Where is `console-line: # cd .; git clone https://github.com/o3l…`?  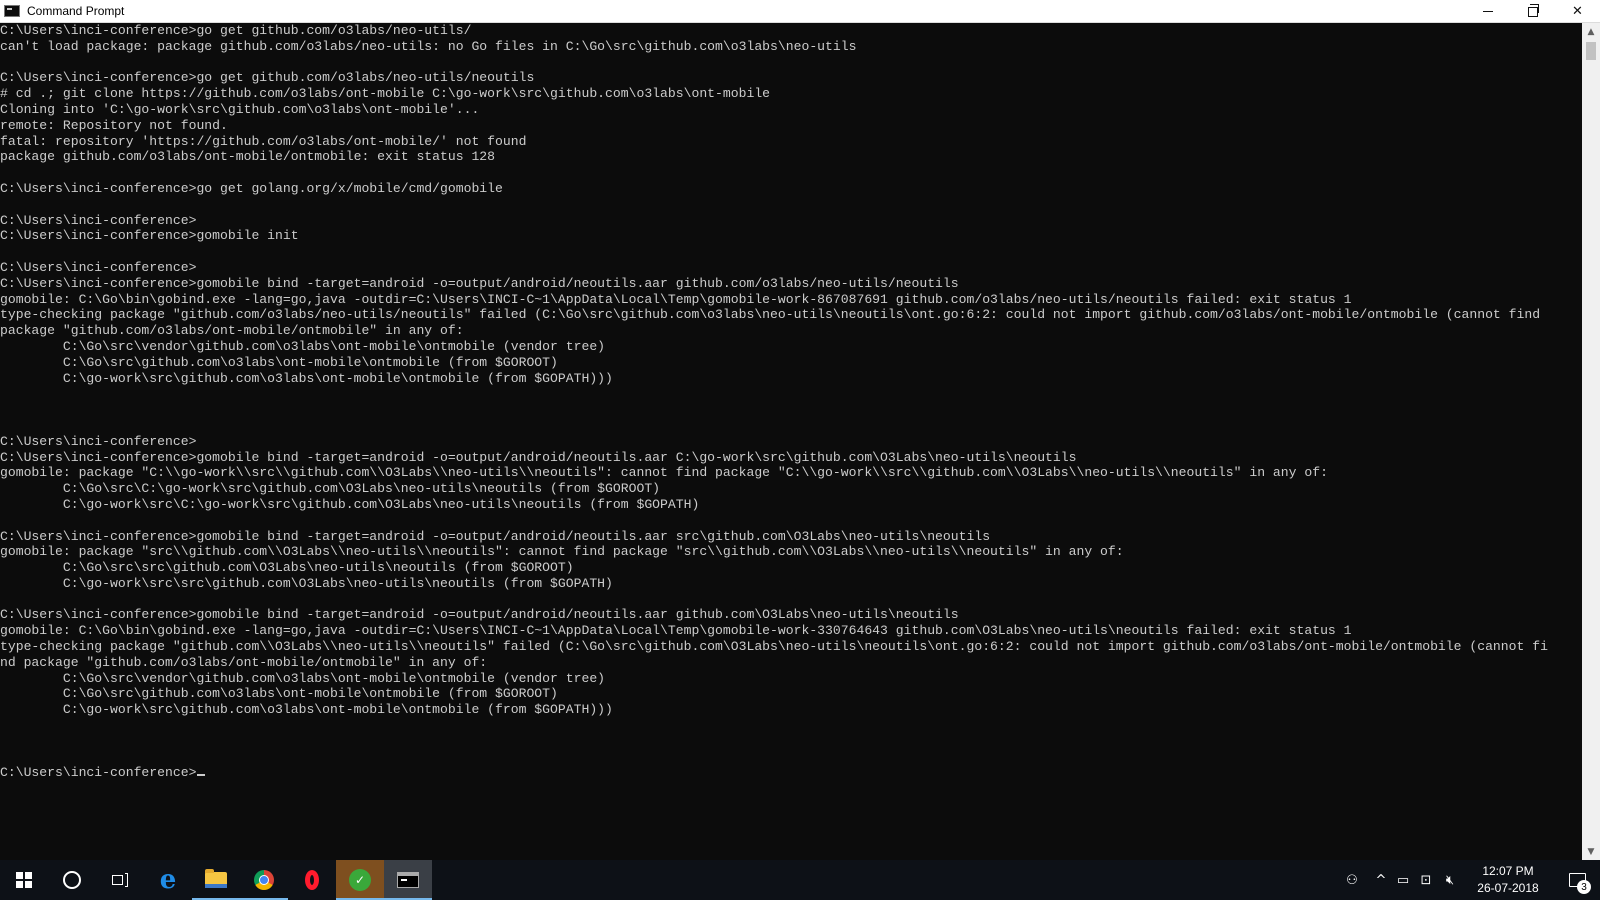
console-line: # cd .; git clone https://github.com/o3l… is located at coordinates (385, 94).